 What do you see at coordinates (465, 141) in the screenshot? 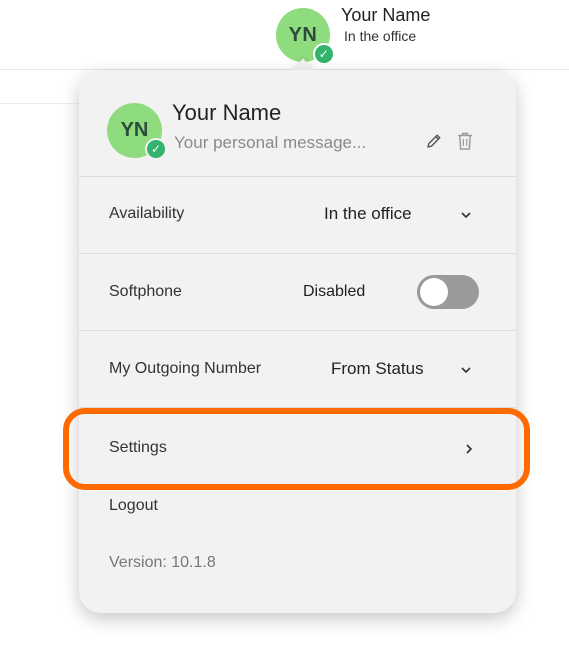
I see `trash-icon` at bounding box center [465, 141].